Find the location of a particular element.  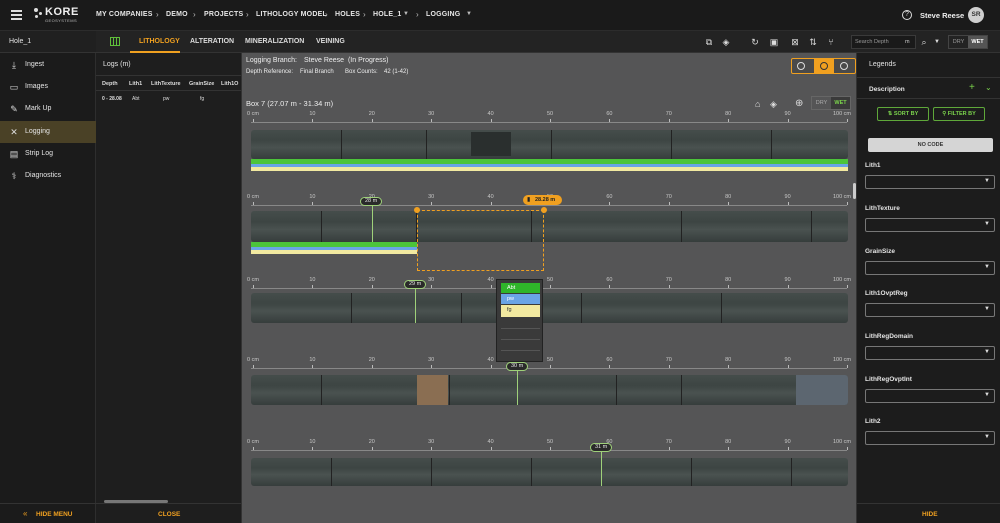

breadcrumb-hole: HOLE_1 is located at coordinates (387, 14).